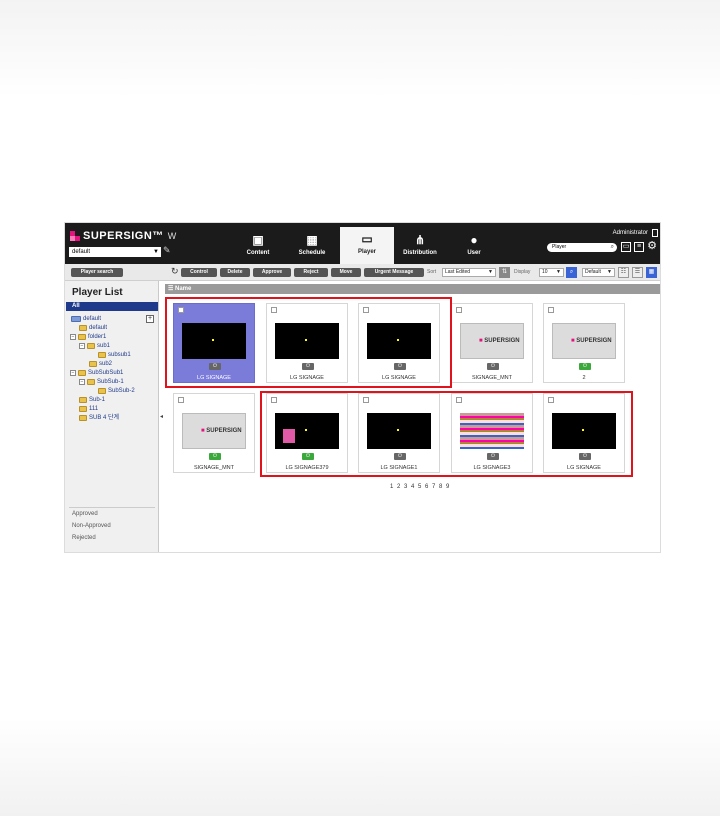  What do you see at coordinates (308, 342) in the screenshot?
I see `highlight-box-row1` at bounding box center [308, 342].